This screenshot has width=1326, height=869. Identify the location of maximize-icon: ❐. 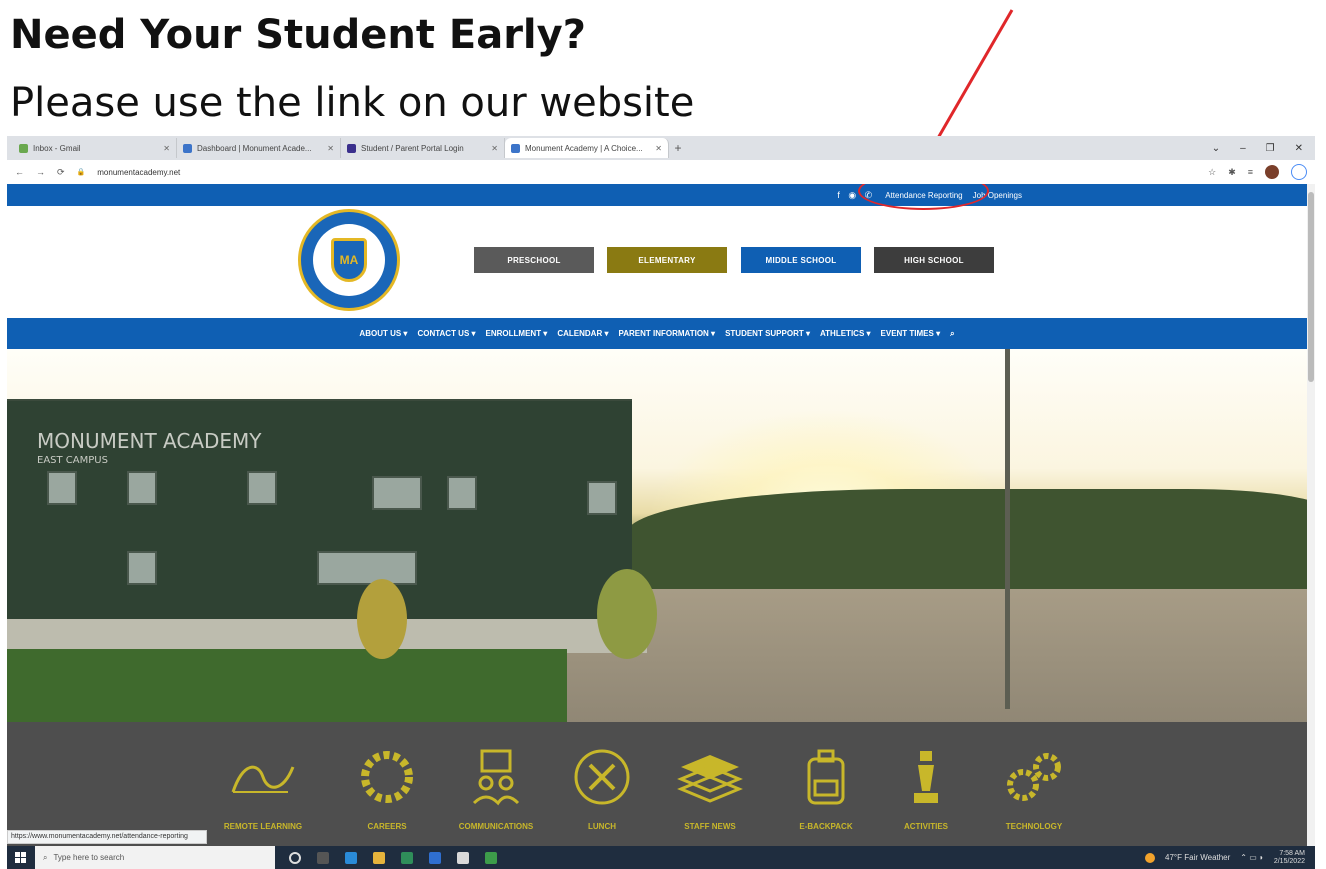
(1270, 148).